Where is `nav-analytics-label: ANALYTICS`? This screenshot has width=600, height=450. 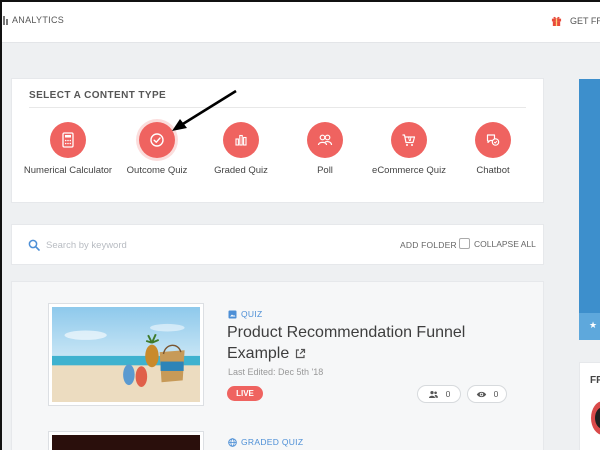
nav-analytics-label: ANALYTICS is located at coordinates (38, 20).